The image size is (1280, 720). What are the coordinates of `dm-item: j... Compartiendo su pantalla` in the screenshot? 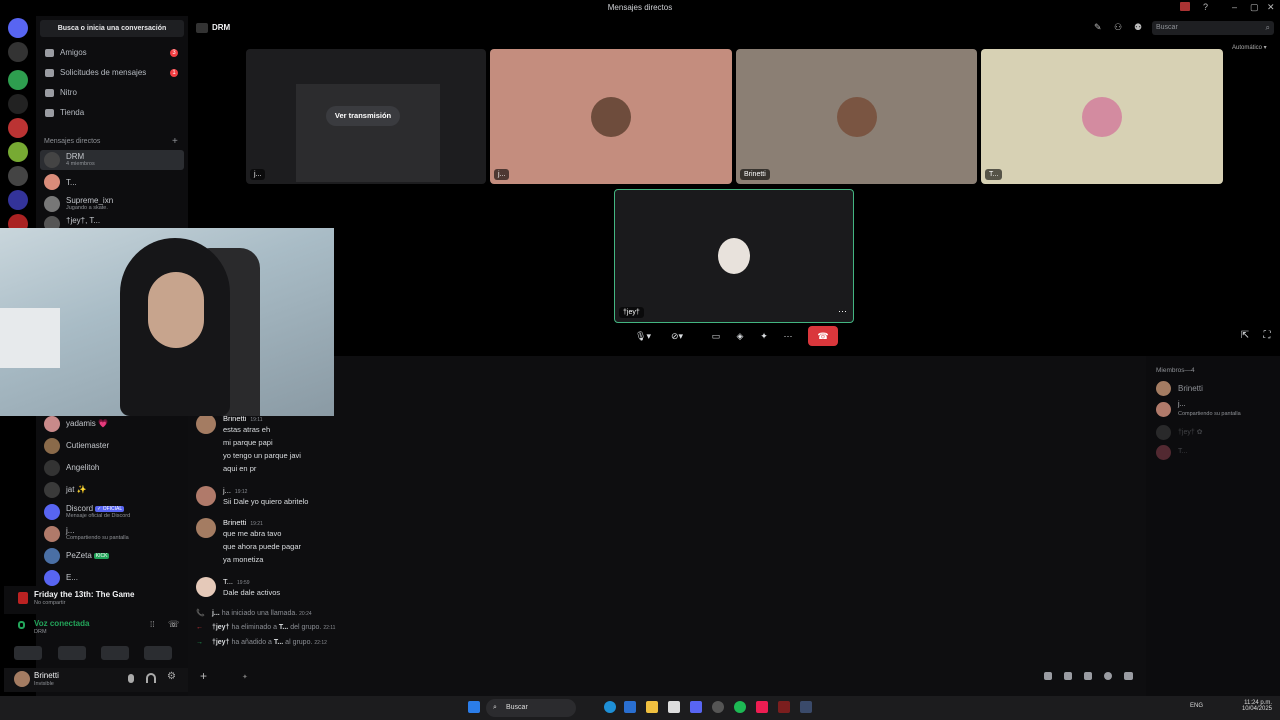 It's located at (112, 534).